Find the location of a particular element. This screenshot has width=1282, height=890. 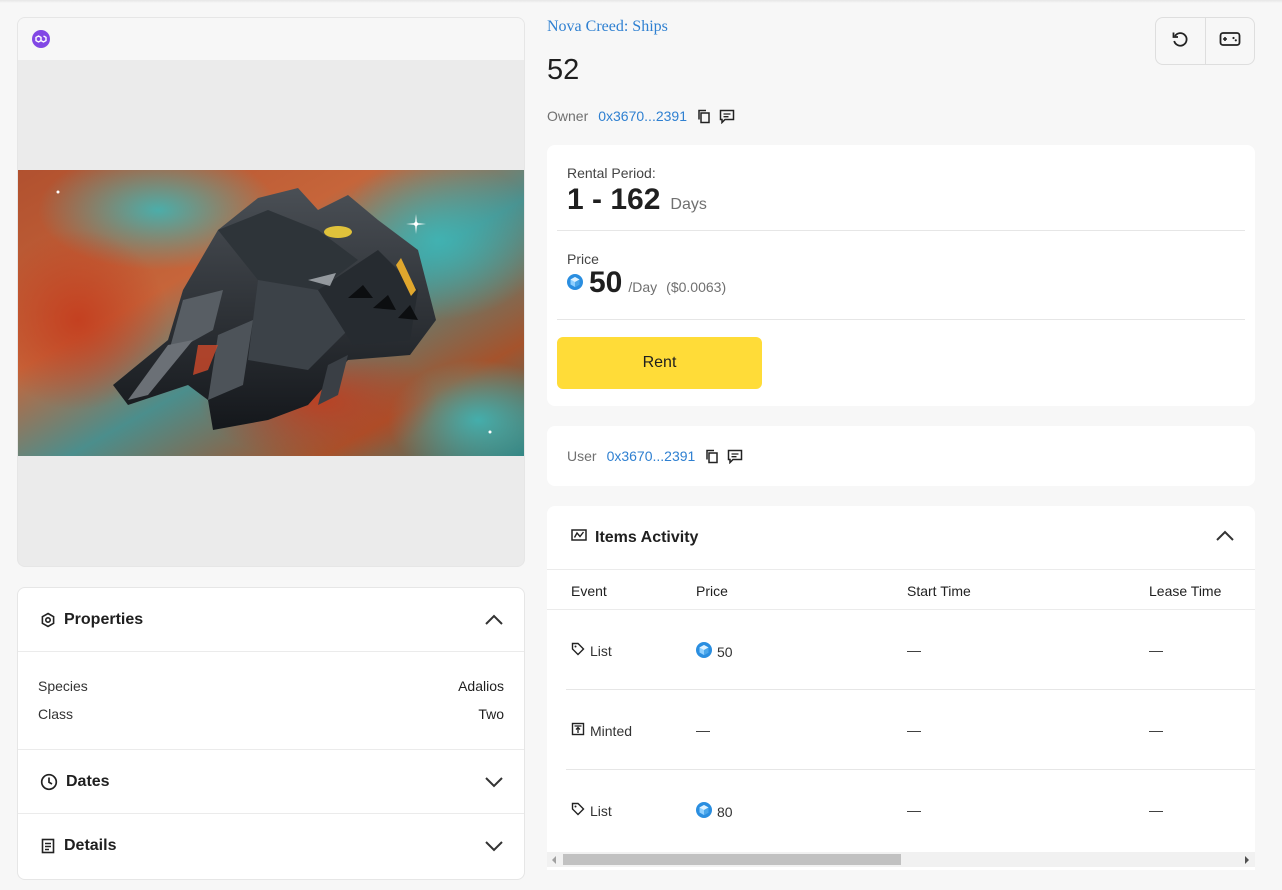

column-header-lease-time: Lease Time is located at coordinates (1185, 591).